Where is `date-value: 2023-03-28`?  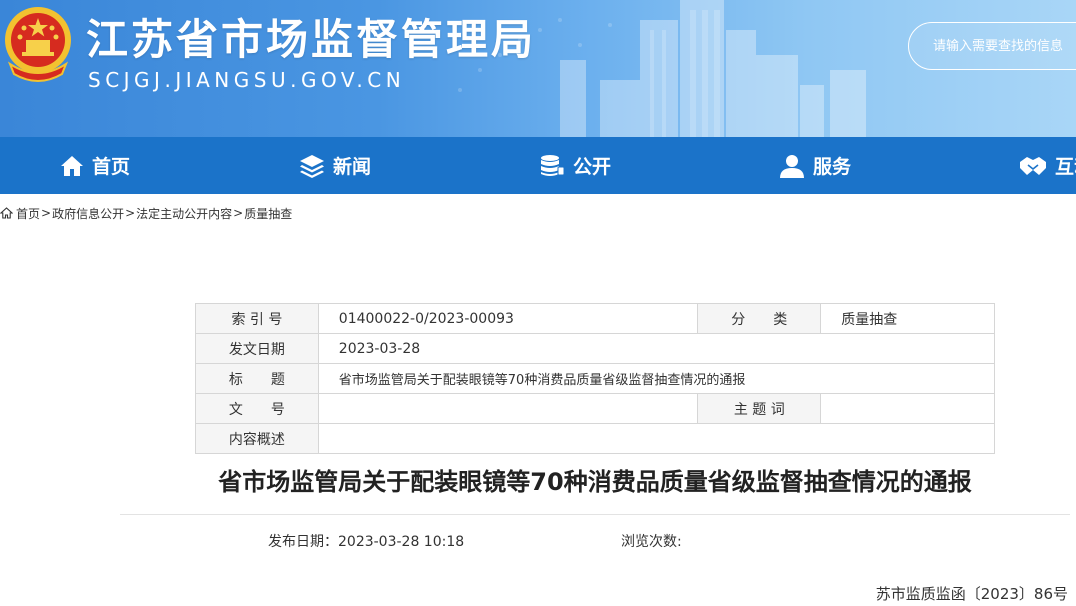
date-value: 2023-03-28 is located at coordinates (656, 348).